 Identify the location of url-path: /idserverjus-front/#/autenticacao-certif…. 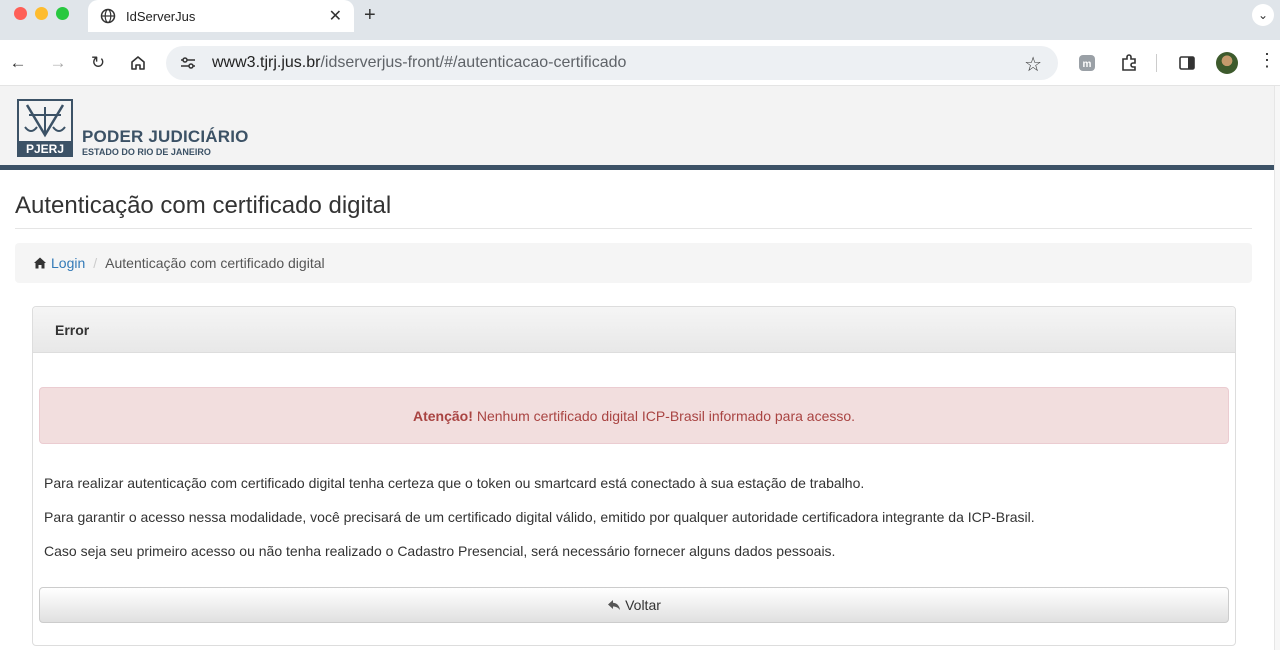
(473, 62).